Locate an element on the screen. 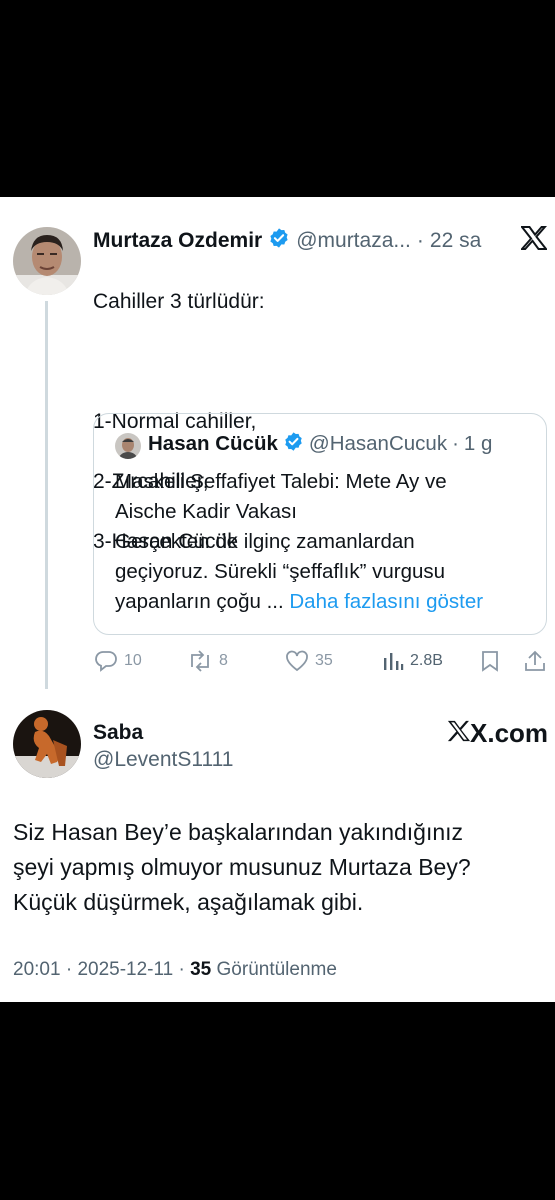 This screenshot has width=555, height=1200. views-action: 2.8B is located at coordinates (412, 661).